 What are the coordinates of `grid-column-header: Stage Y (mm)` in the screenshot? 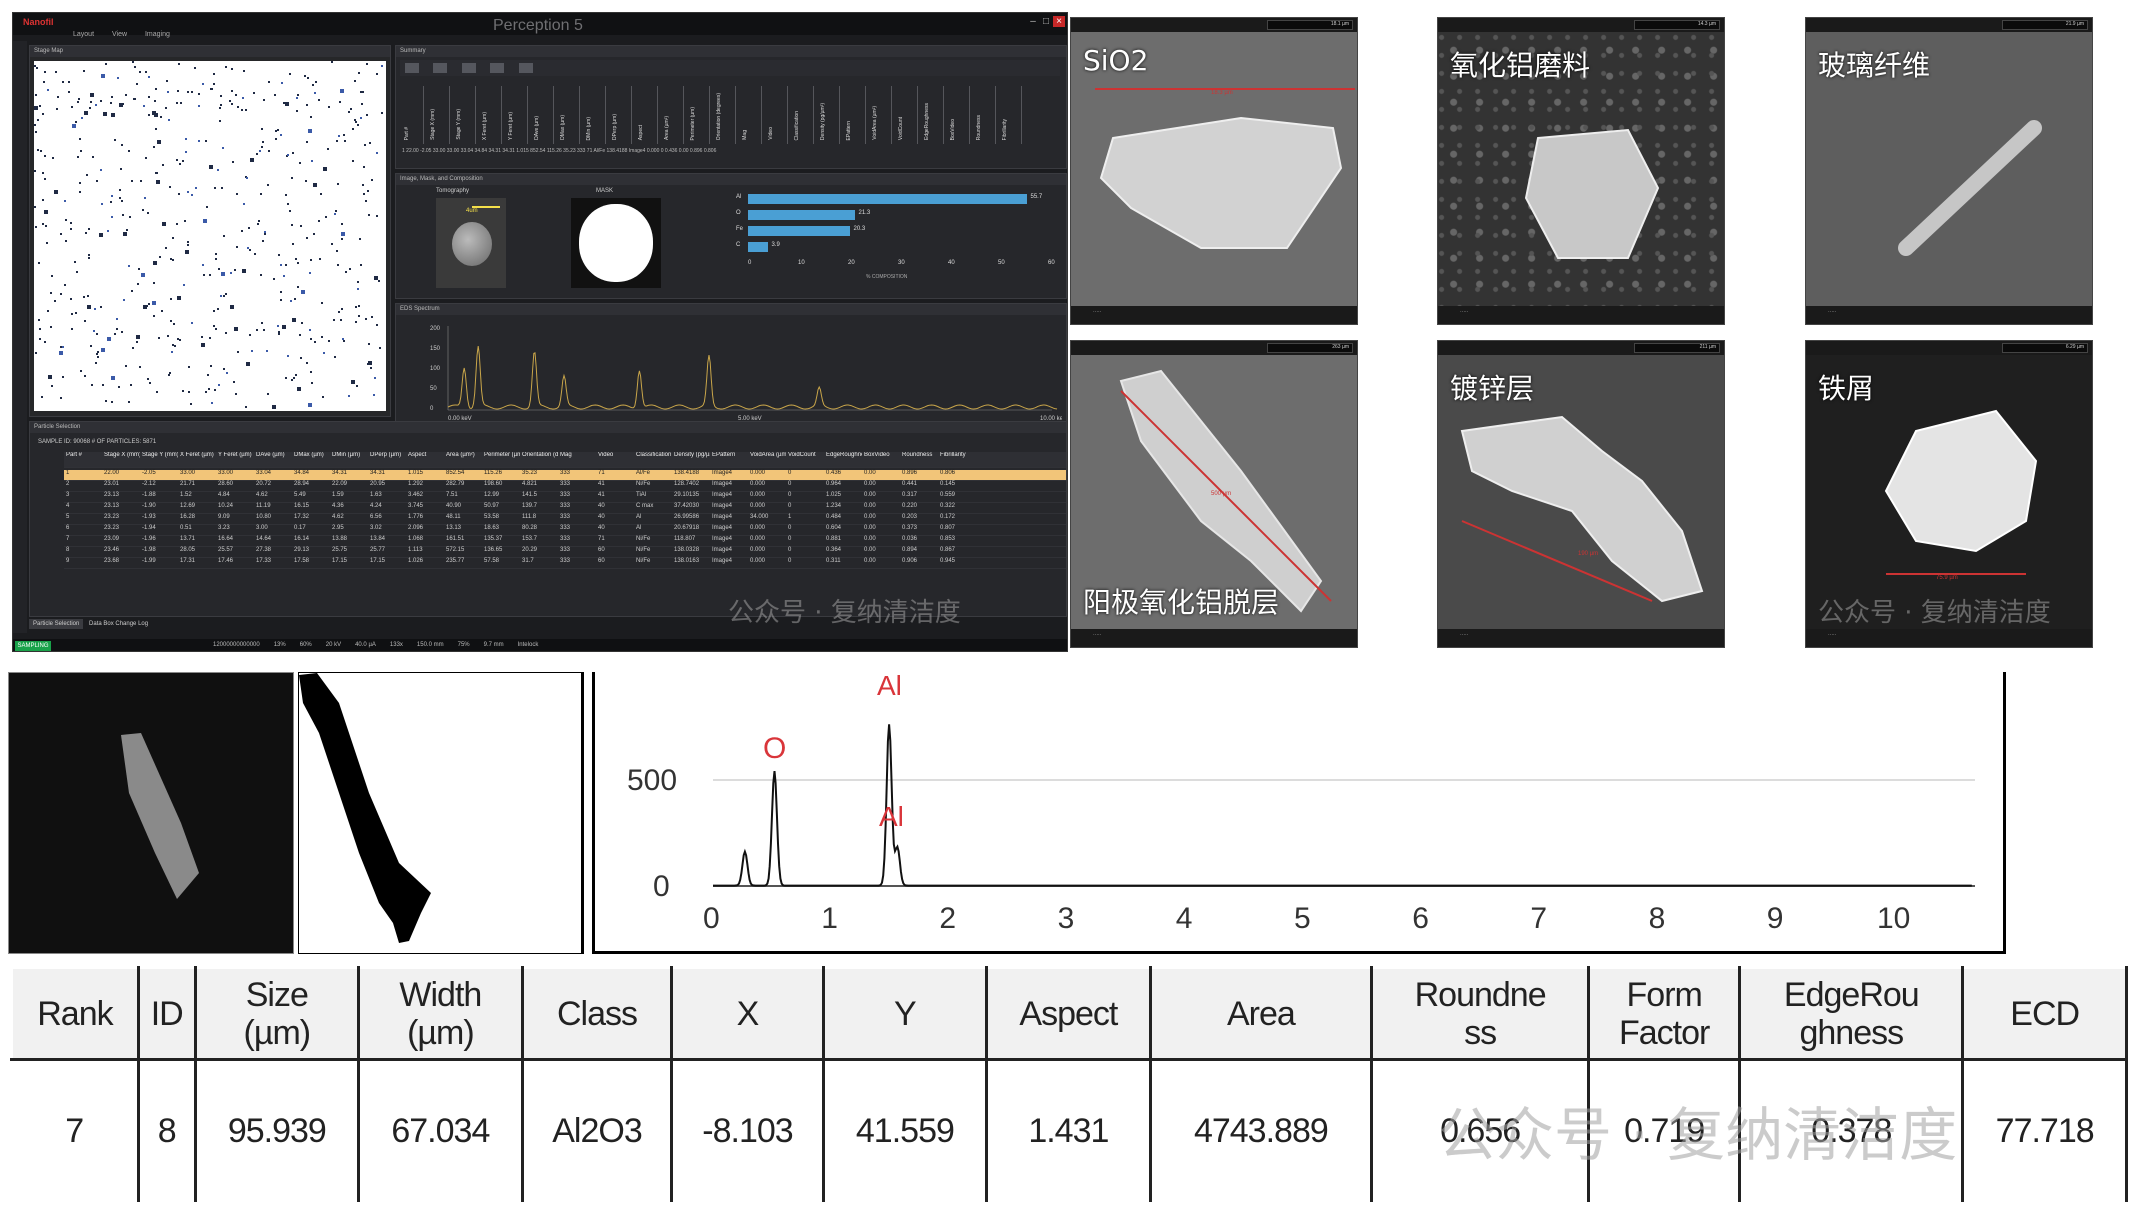 It's located at (159, 455).